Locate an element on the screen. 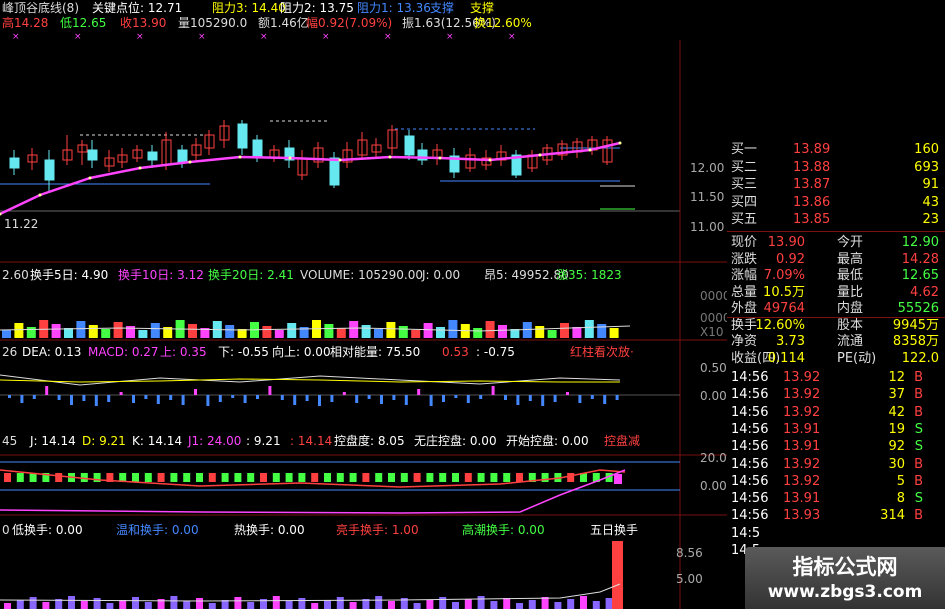 Image resolution: width=945 pixels, height=609 pixels. order-book-price: 13.88 is located at coordinates (812, 167).